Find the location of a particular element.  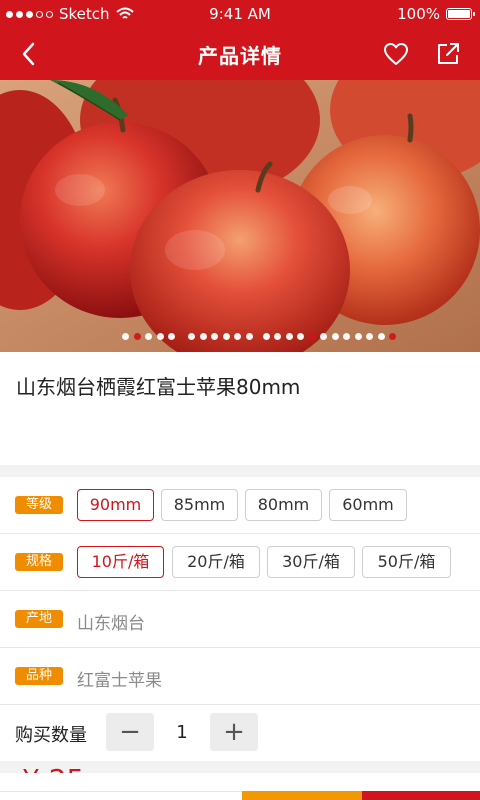

share-button is located at coordinates (448, 54).